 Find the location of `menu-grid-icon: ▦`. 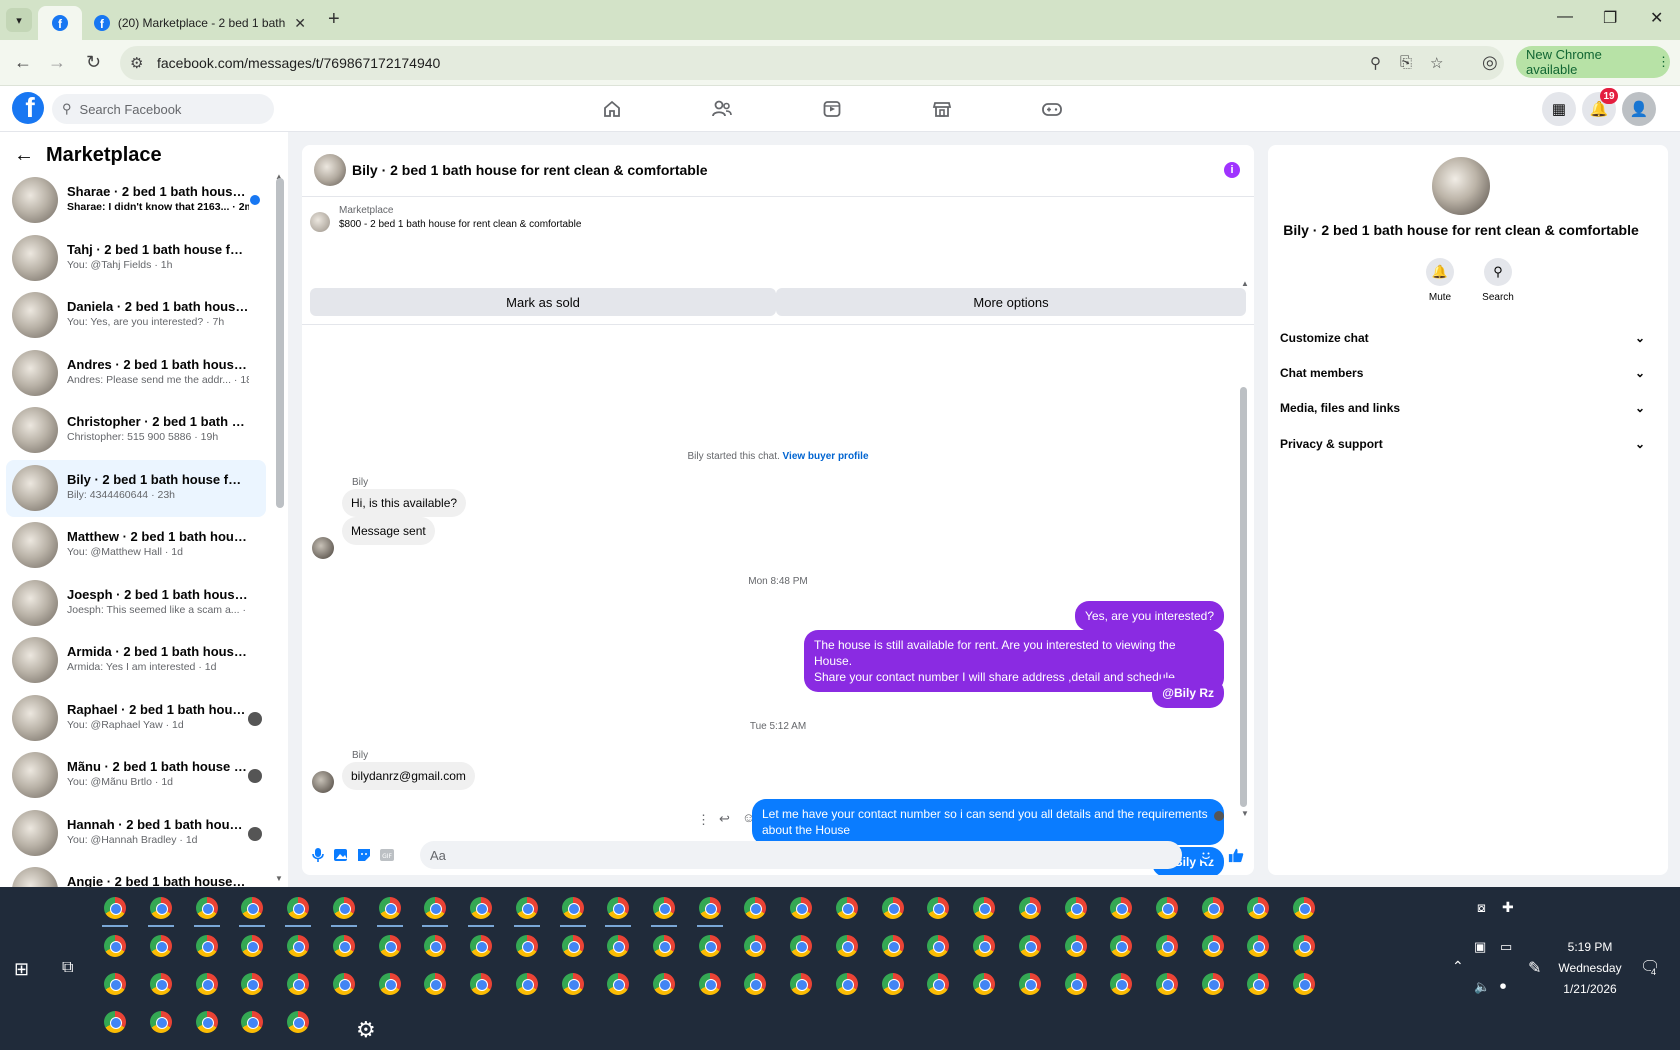

menu-grid-icon: ▦ is located at coordinates (1559, 109).